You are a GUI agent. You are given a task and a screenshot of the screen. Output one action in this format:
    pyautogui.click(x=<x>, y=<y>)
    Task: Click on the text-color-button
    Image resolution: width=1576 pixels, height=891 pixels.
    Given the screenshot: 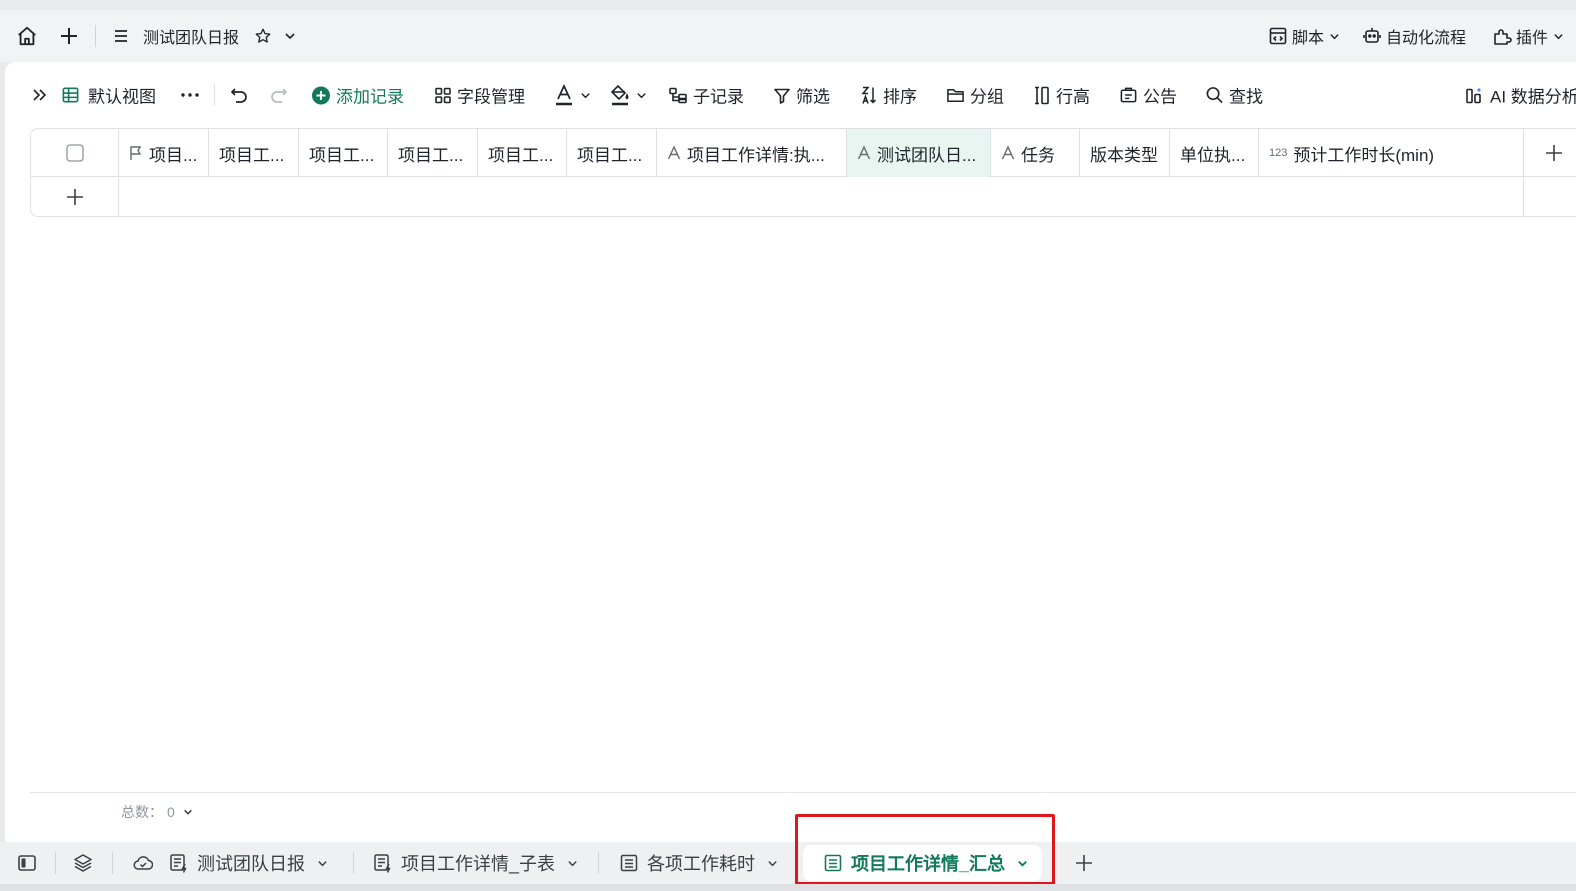 What is the action you would take?
    pyautogui.click(x=572, y=95)
    